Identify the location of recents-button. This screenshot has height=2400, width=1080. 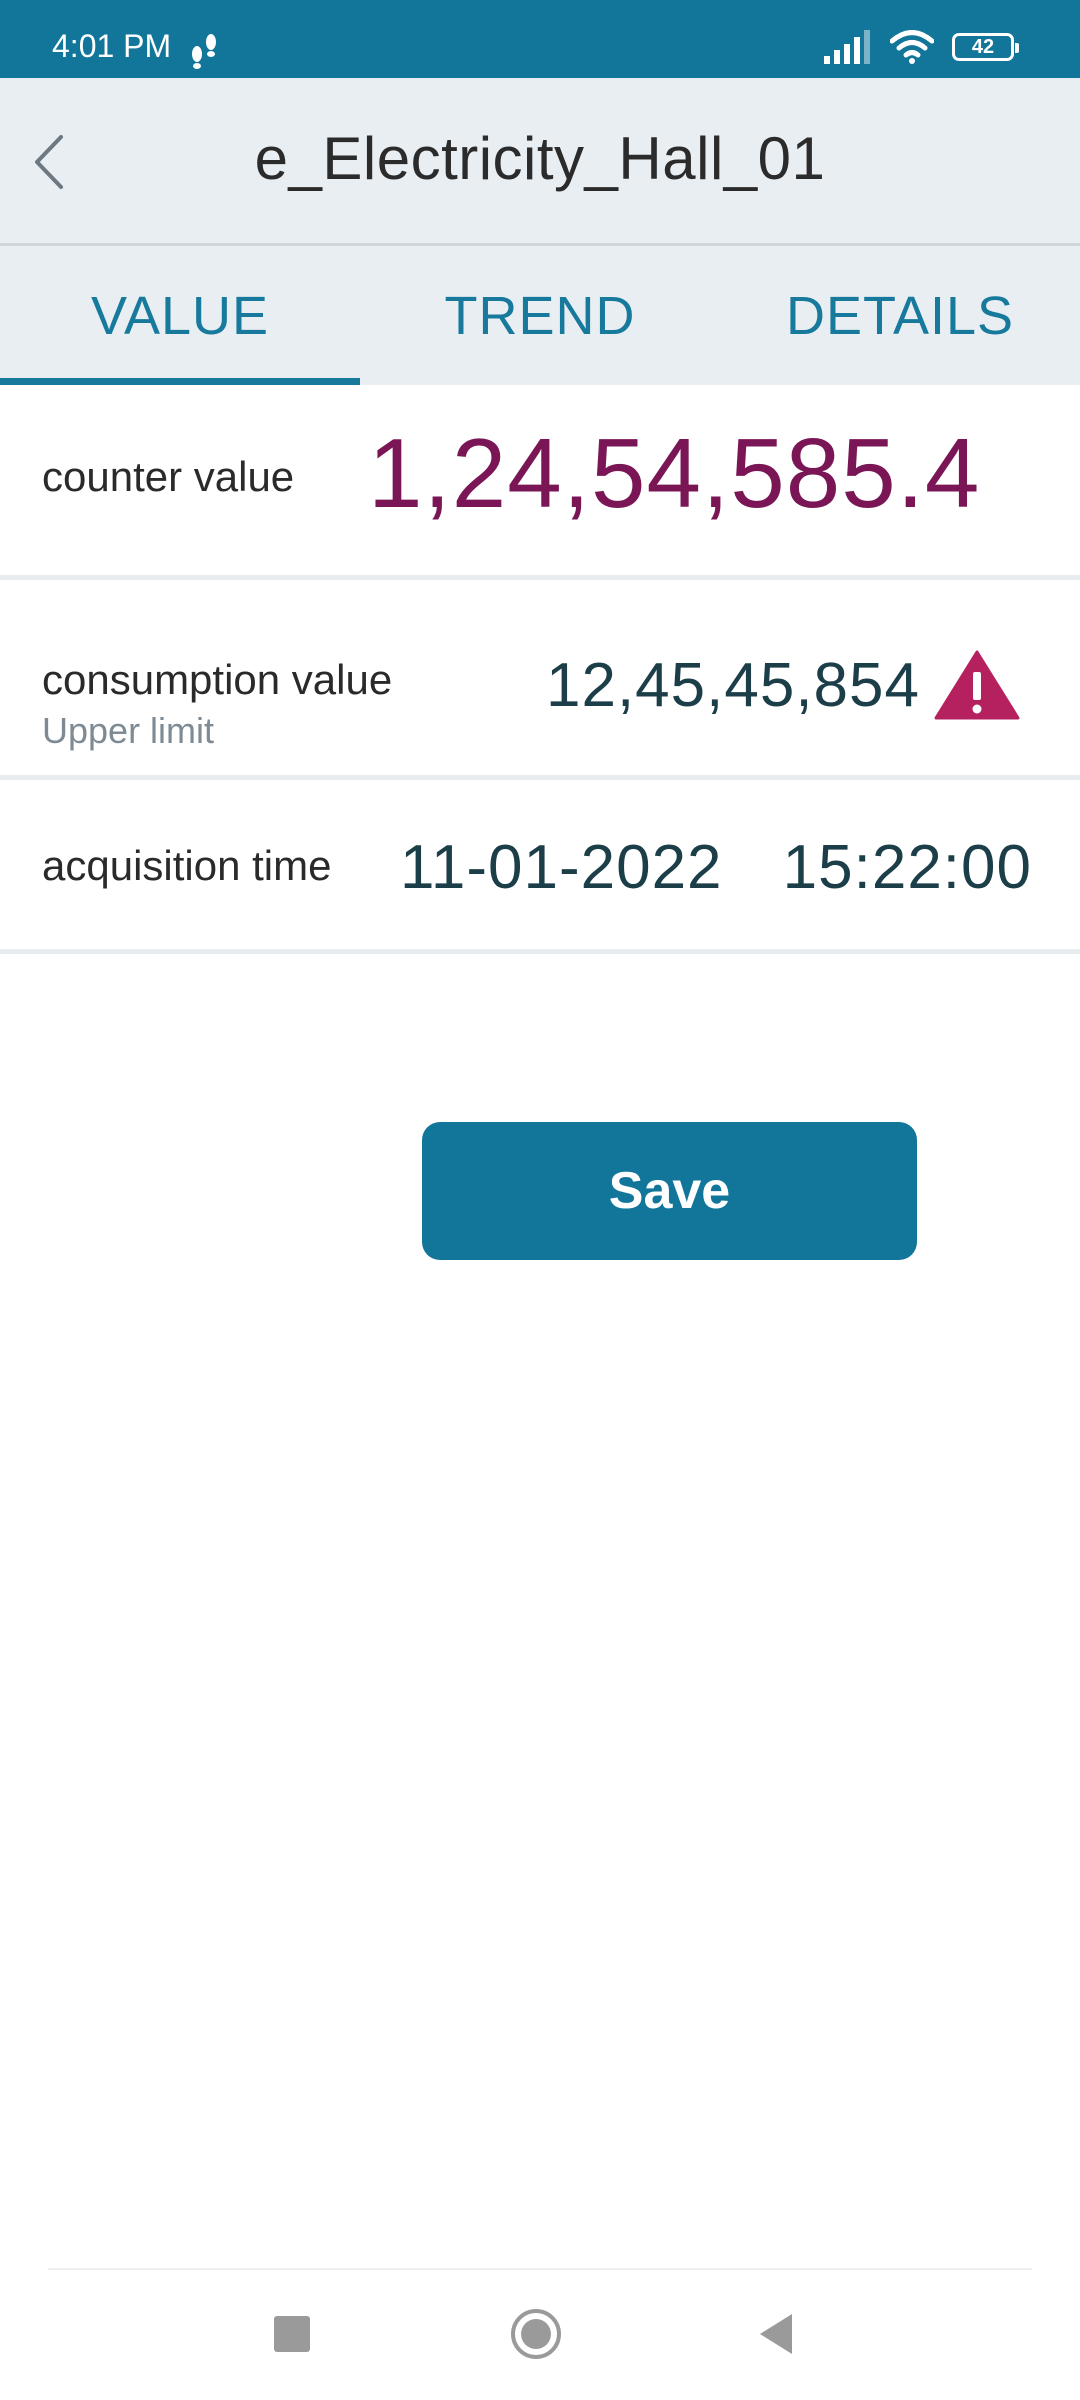
(292, 2334).